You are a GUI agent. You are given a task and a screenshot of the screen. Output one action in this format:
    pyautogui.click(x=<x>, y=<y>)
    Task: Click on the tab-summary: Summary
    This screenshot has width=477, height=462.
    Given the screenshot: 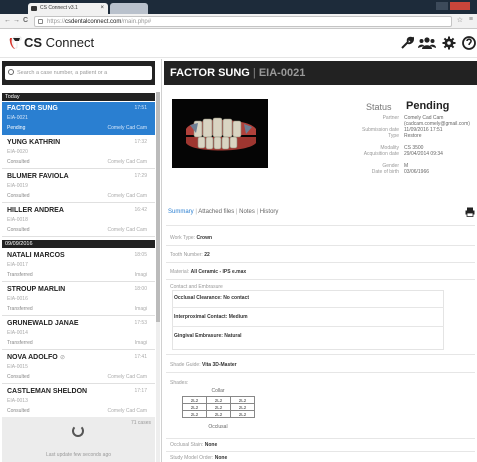 What is the action you would take?
    pyautogui.click(x=181, y=212)
    